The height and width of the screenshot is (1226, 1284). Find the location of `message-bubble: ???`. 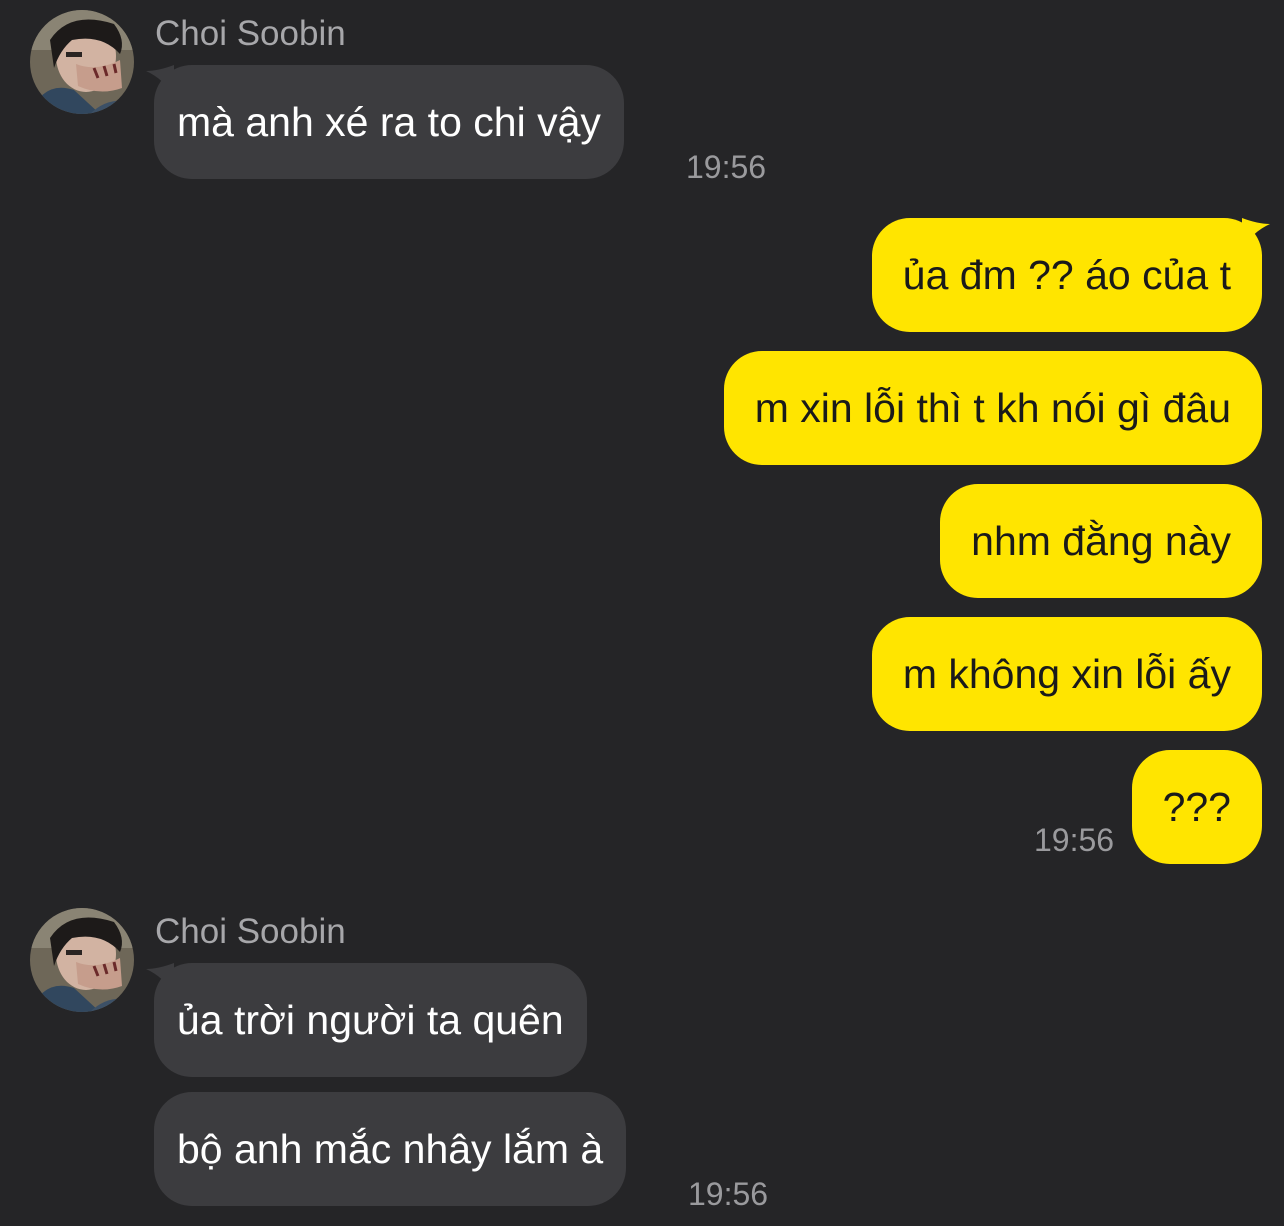

message-bubble: ??? is located at coordinates (1196, 807).